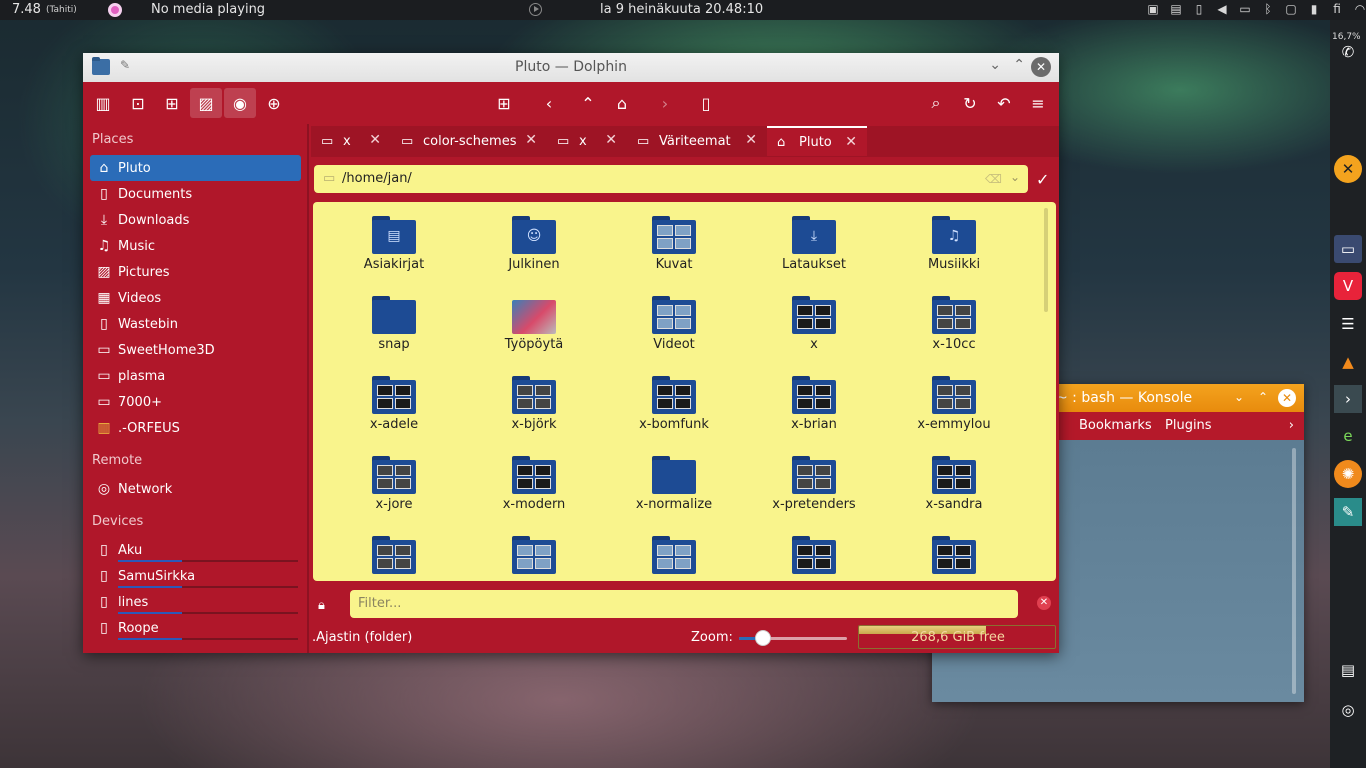 Image resolution: width=1366 pixels, height=768 pixels. I want to click on phone-icon: ✆, so click(1348, 52).